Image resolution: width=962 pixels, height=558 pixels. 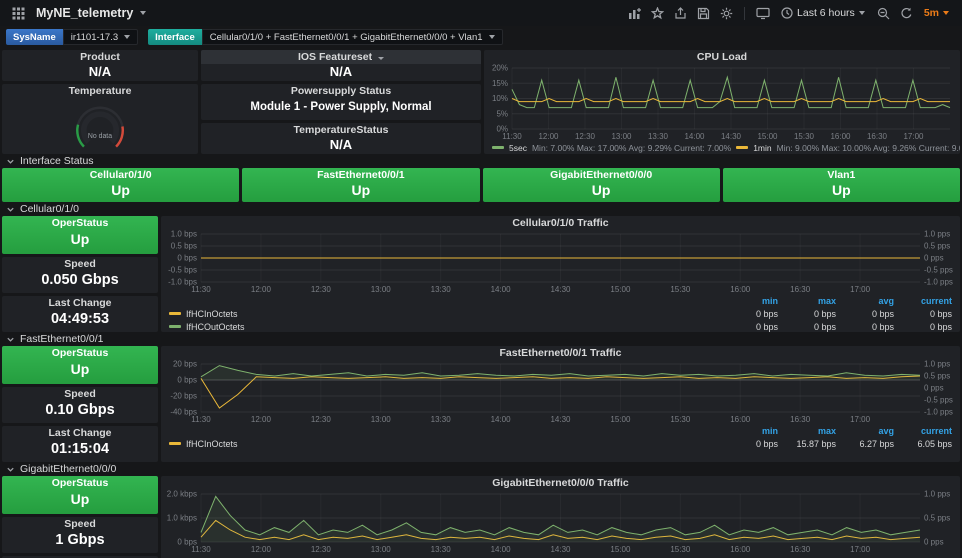 What do you see at coordinates (906, 13) in the screenshot?
I see `refresh-icon` at bounding box center [906, 13].